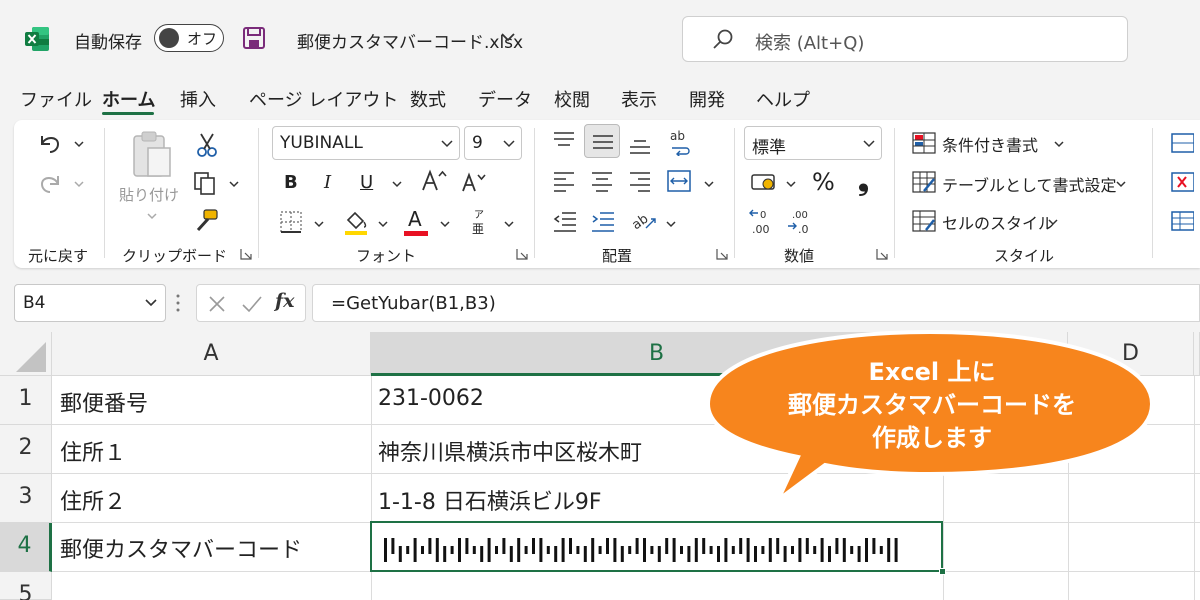 This screenshot has height=600, width=1200. Describe the element at coordinates (291, 222) in the screenshot. I see `borders-icon` at that location.